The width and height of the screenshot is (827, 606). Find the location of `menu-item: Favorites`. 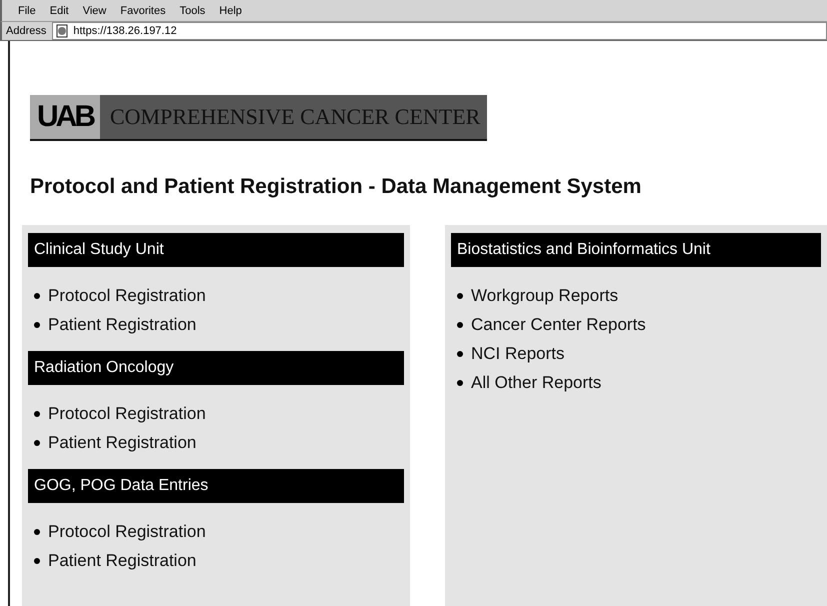

menu-item: Favorites is located at coordinates (143, 10).